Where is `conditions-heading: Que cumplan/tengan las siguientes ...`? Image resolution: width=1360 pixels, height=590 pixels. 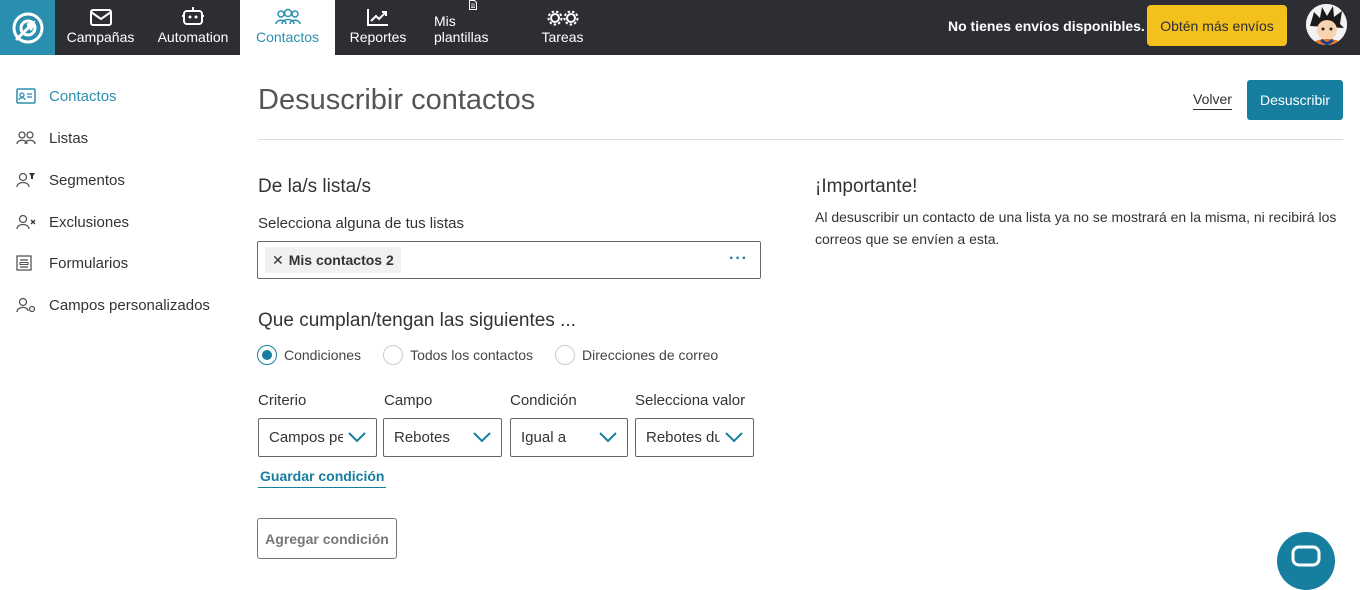
conditions-heading: Que cumplan/tengan las siguientes ... is located at coordinates (417, 320).